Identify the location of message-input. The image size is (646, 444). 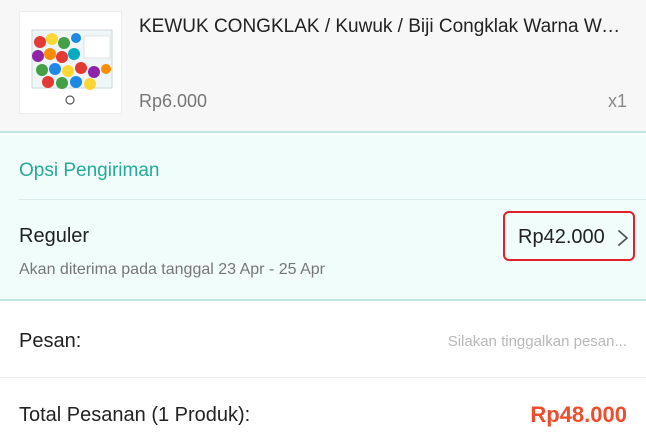
(497, 341).